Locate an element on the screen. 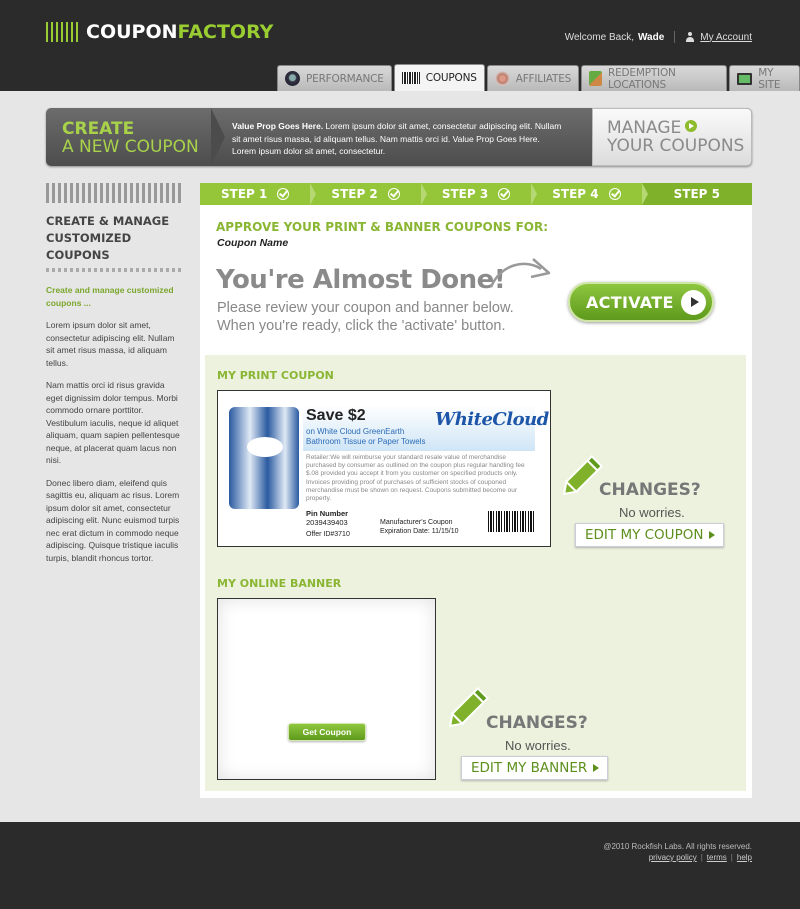 This screenshot has width=800, height=909. banner-arrow is located at coordinates (218, 137).